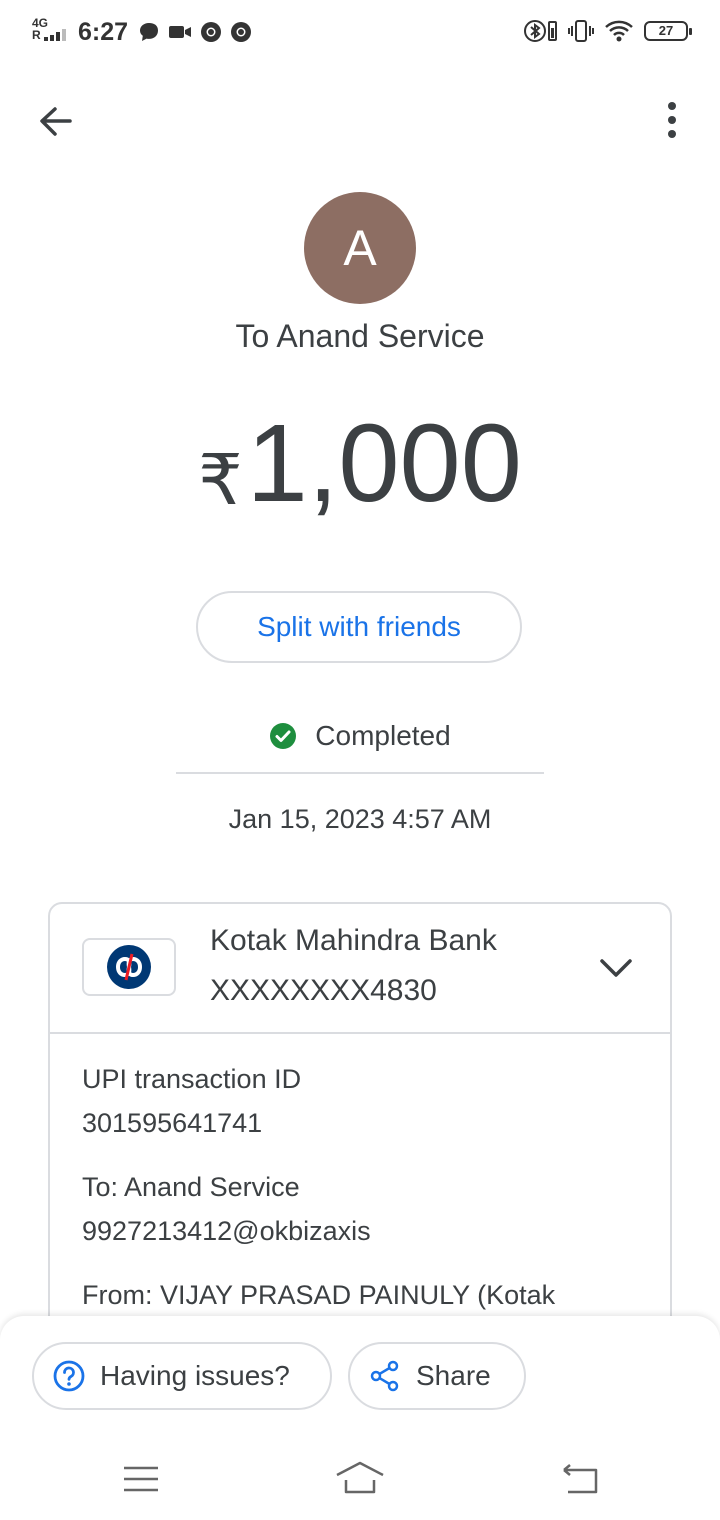 The image size is (720, 1520). I want to click on home-icon, so click(360, 1478).